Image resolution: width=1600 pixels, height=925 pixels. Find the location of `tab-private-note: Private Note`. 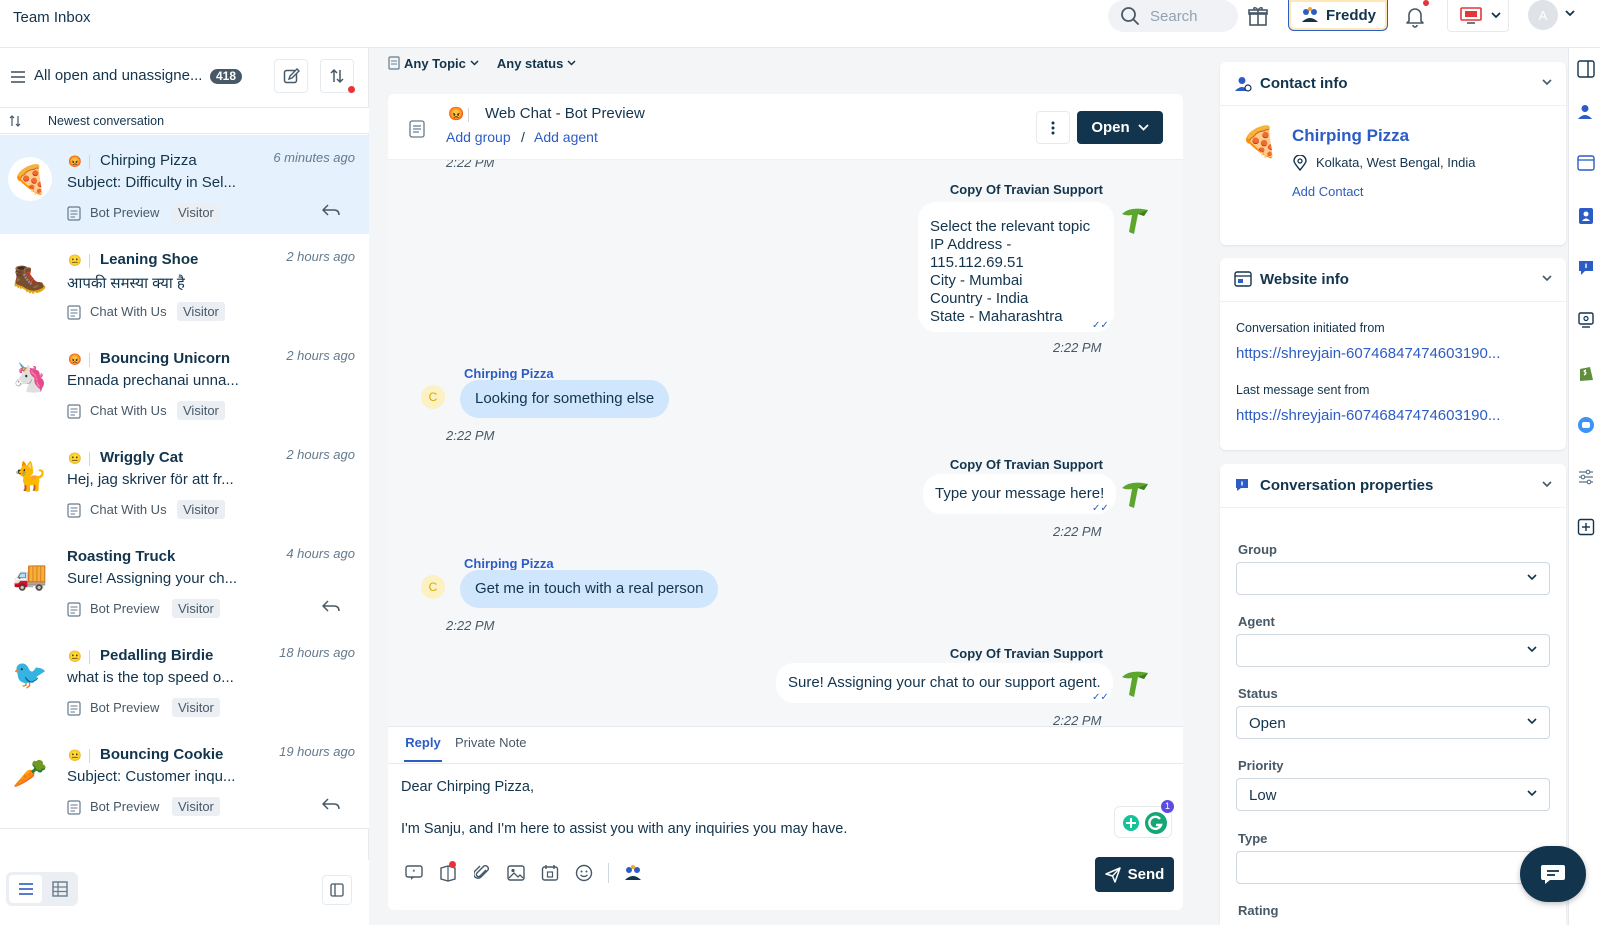

tab-private-note: Private Note is located at coordinates (491, 742).